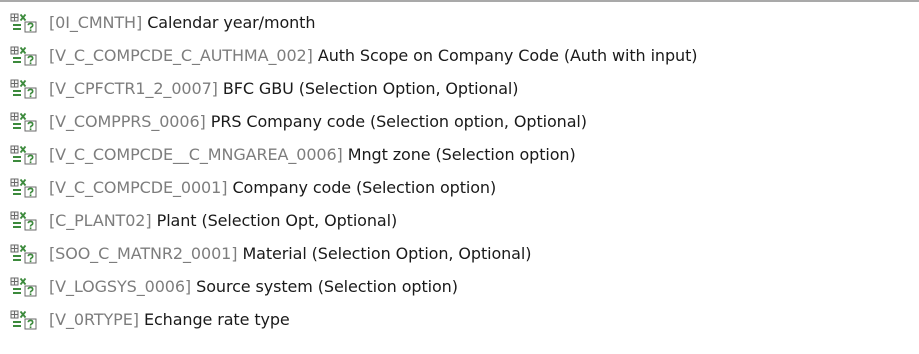  I want to click on variable-technical-name: [V_CPFCTR1_2_0007], so click(133, 88).